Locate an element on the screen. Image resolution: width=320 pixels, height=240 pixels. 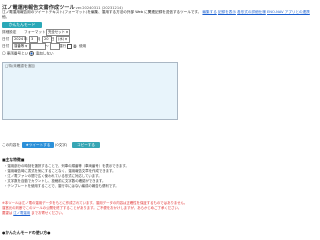
weekday-select: (水)▼ is located at coordinates (63, 39).